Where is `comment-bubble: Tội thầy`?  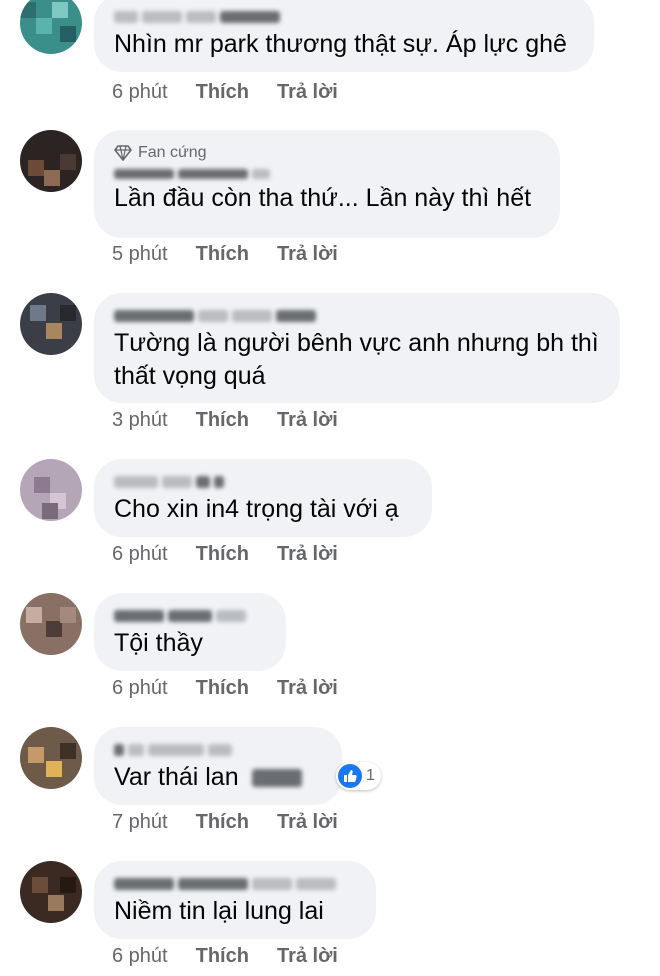 comment-bubble: Tội thầy is located at coordinates (190, 632).